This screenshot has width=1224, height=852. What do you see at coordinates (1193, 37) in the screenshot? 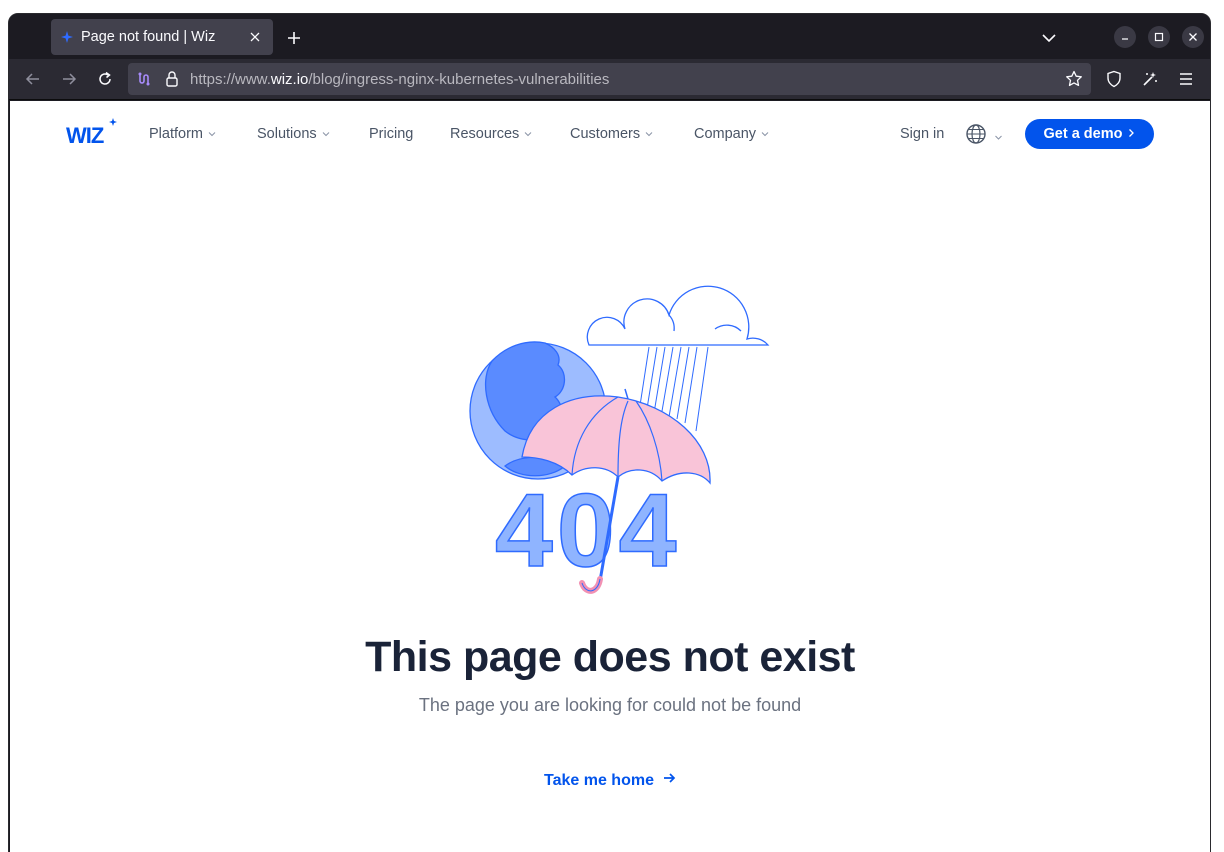
I see `window-close-icon` at bounding box center [1193, 37].